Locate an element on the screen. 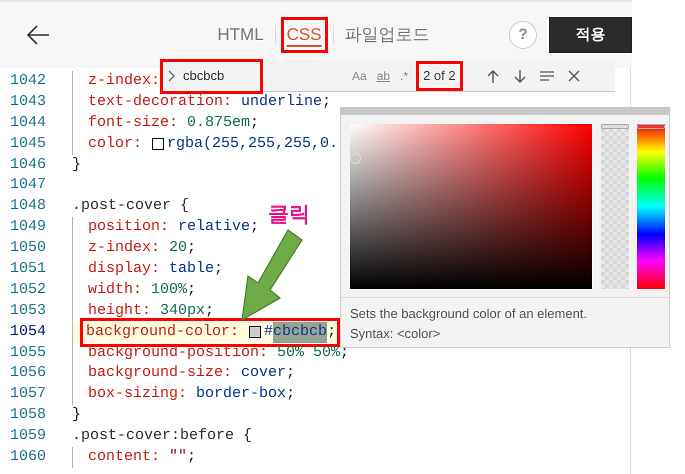 The image size is (685, 474). line-number: 1059 is located at coordinates (28, 436).